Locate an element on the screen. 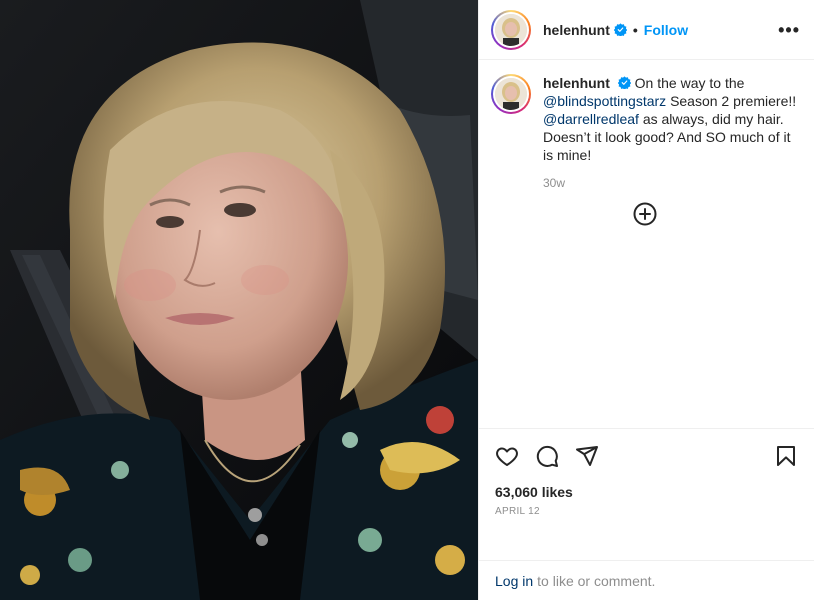 Image resolution: width=814 pixels, height=600 pixels. heart-icon is located at coordinates (507, 456).